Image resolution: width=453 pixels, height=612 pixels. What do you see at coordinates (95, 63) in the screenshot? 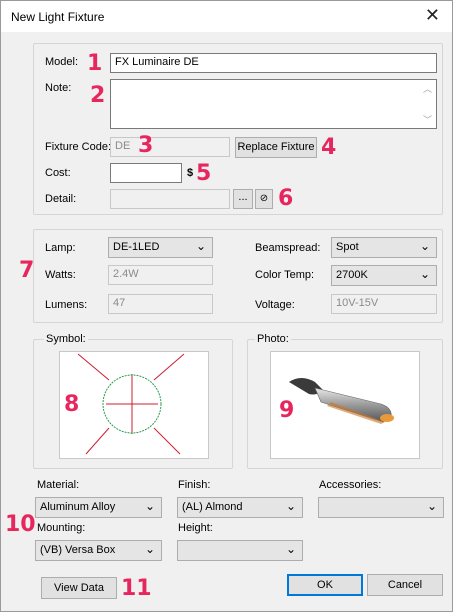
I see `callout-1: 1` at bounding box center [95, 63].